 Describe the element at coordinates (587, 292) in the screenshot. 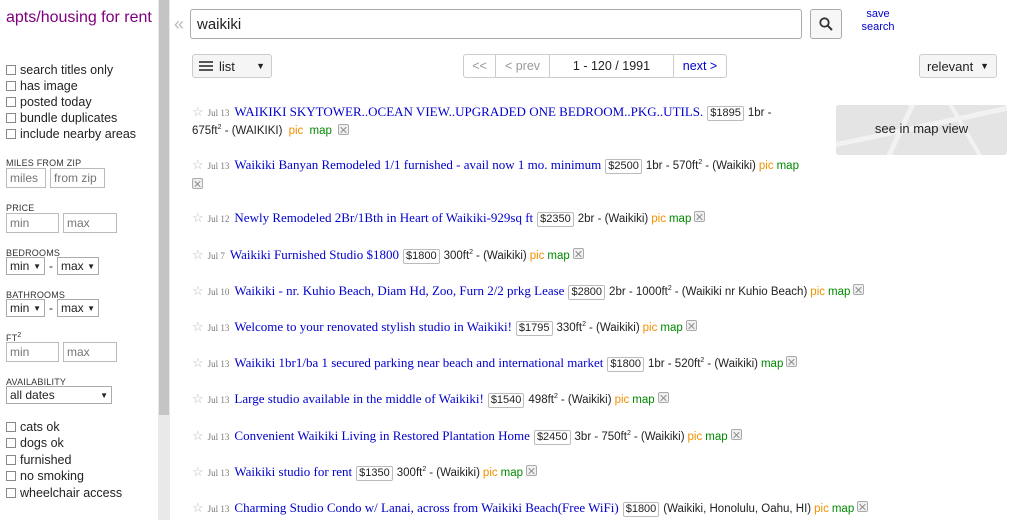

I see `post-price: $2800` at that location.